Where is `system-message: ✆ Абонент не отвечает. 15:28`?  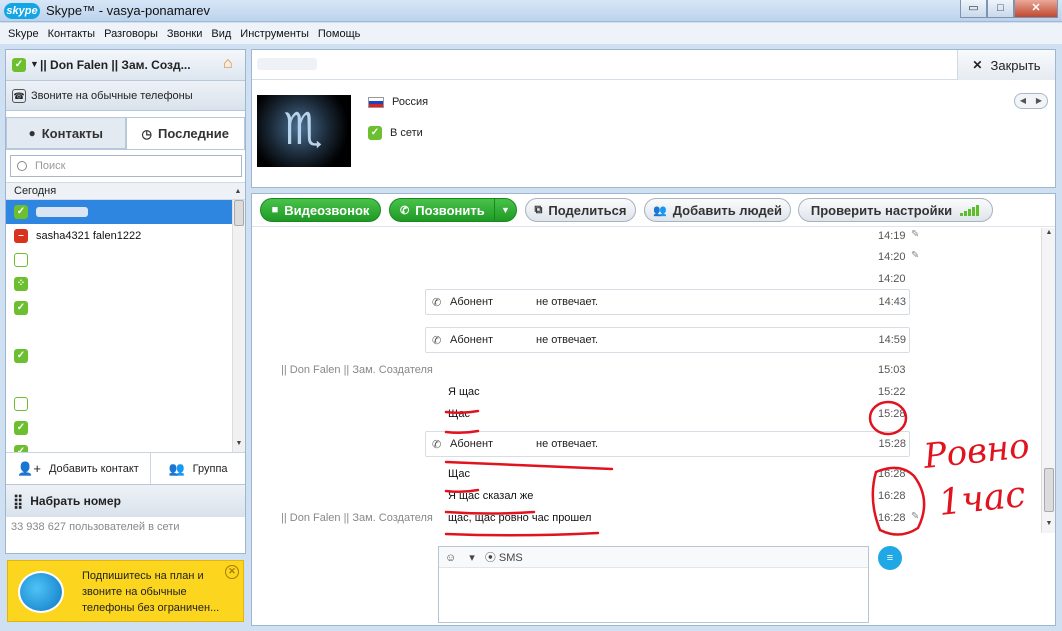 system-message: ✆ Абонент не отвечает. 15:28 is located at coordinates (667, 444).